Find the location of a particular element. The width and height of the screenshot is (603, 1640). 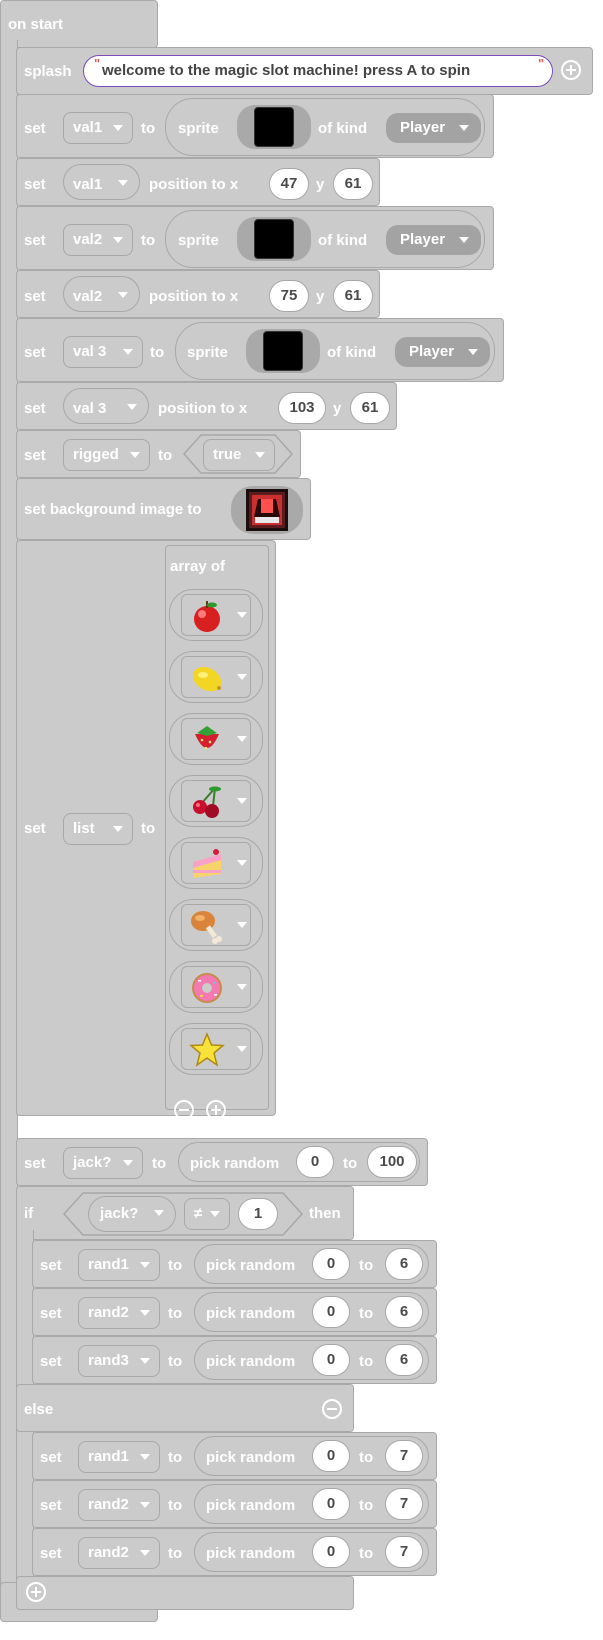

max-input: 100 is located at coordinates (392, 1162).